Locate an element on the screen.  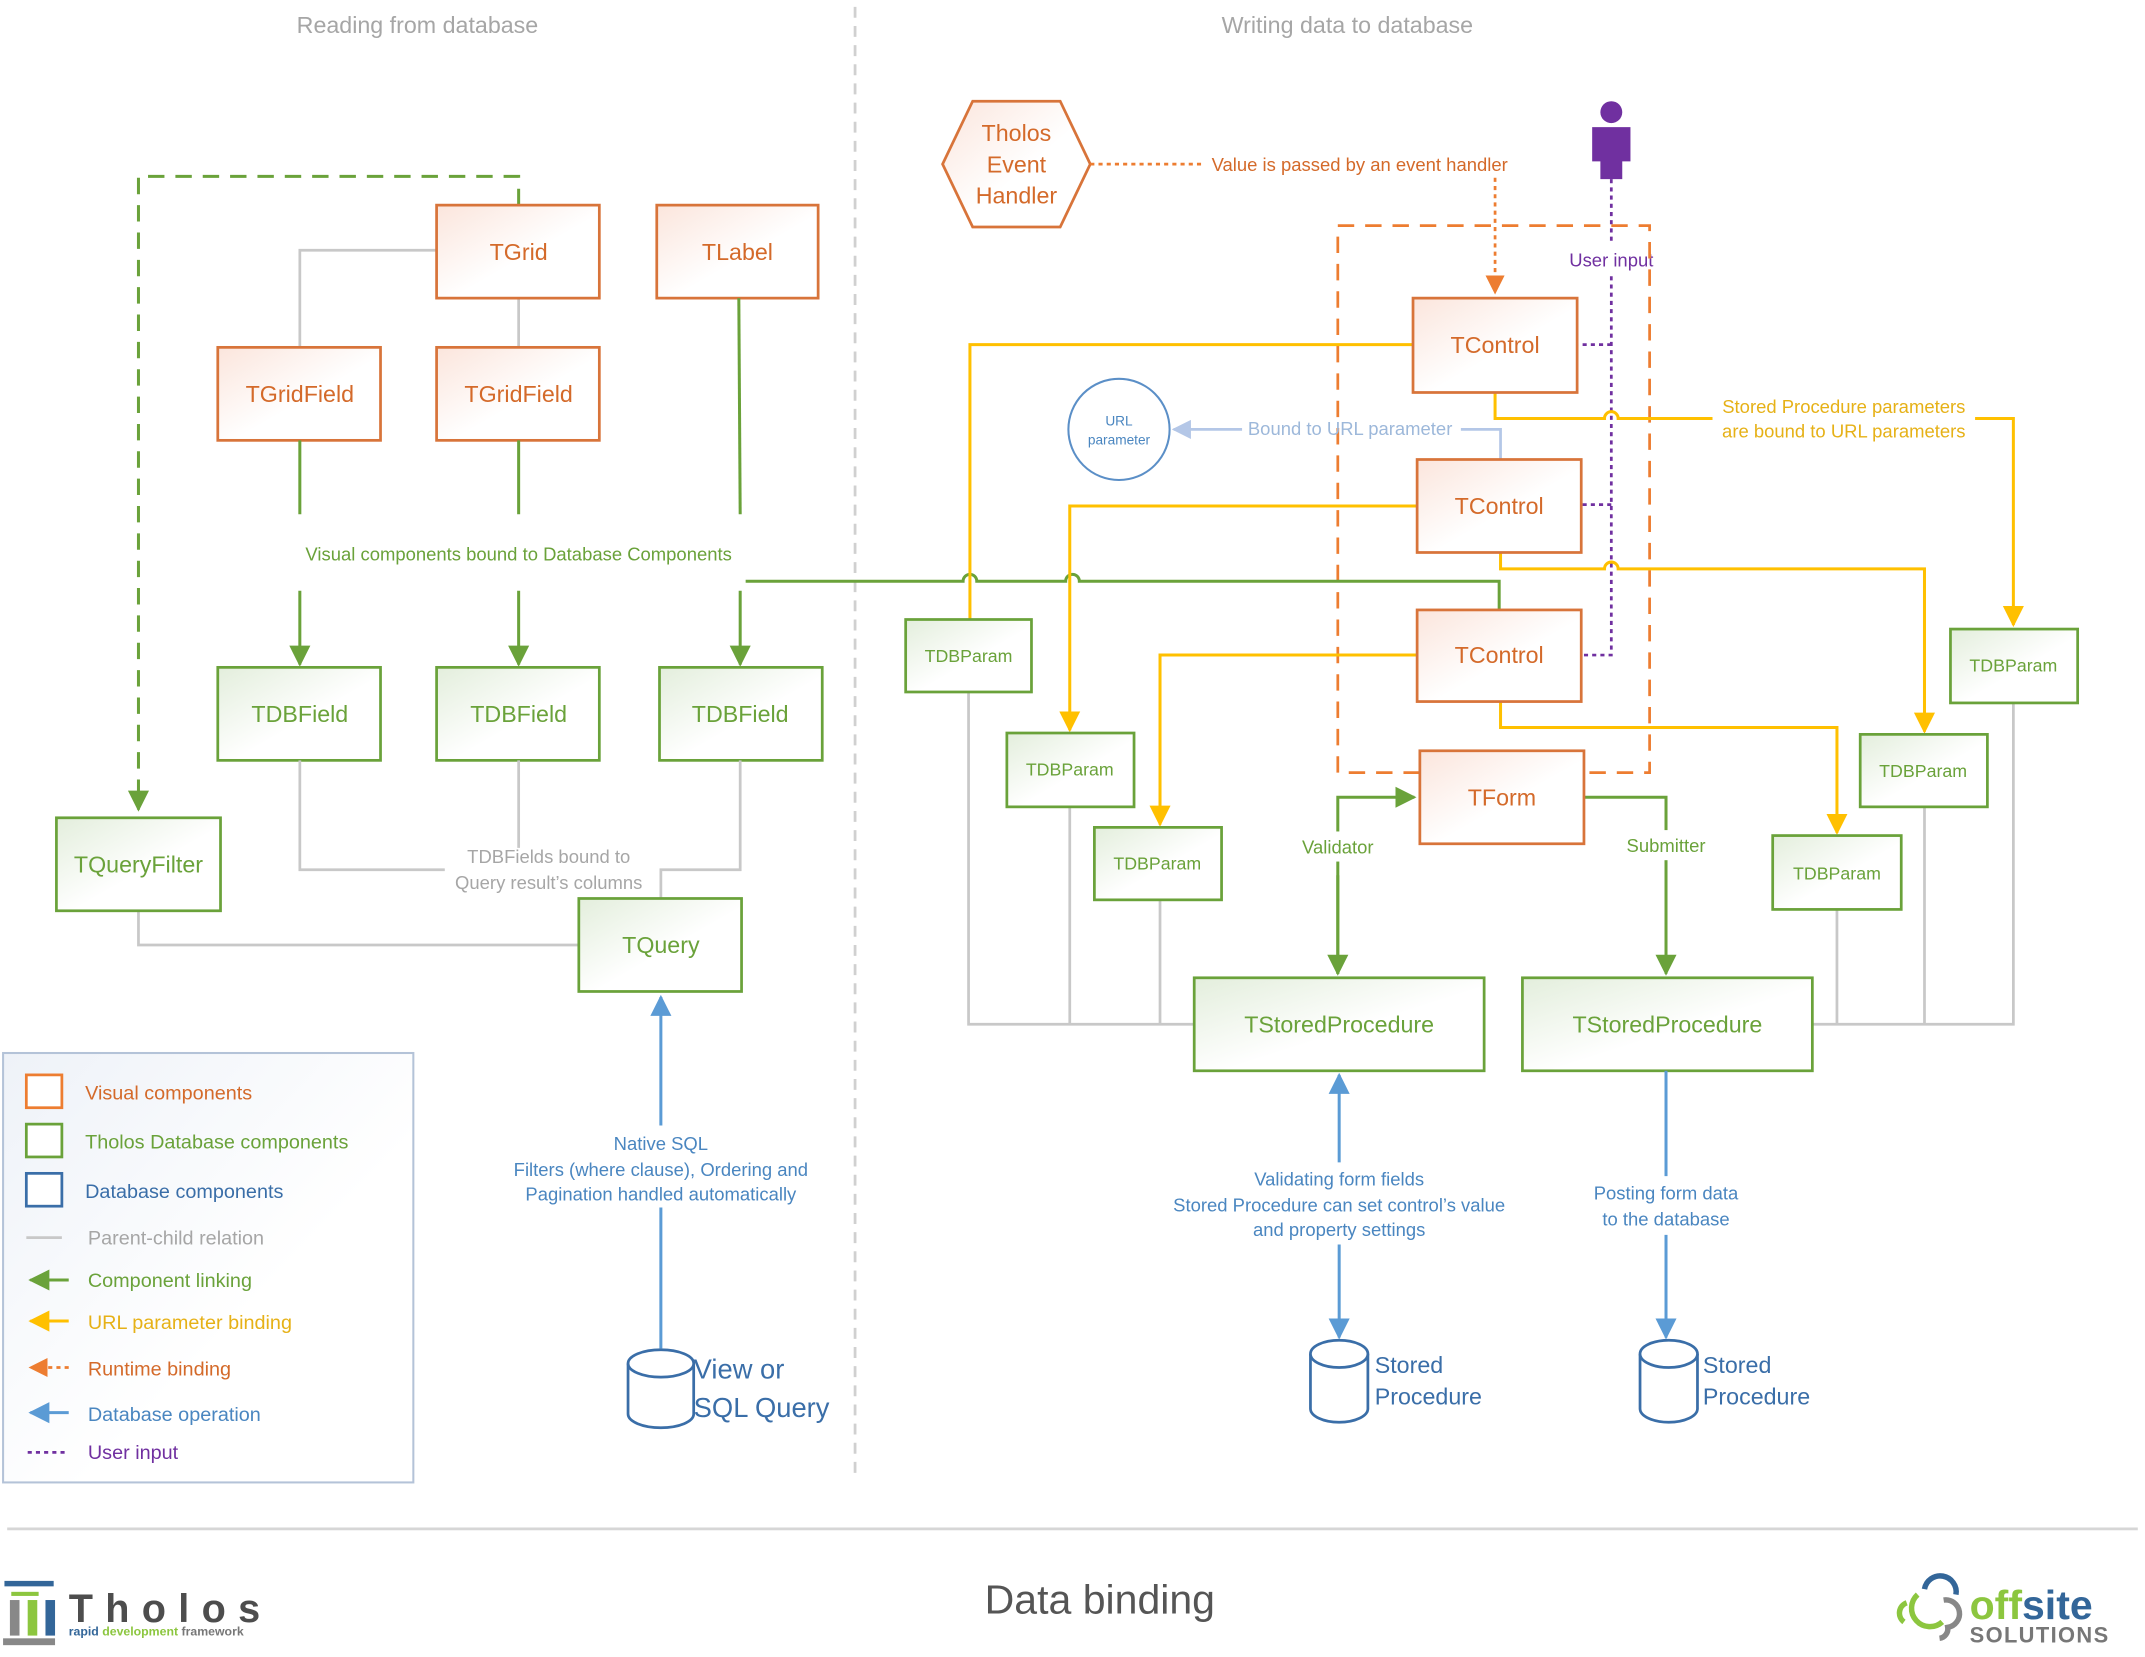
bound-url-line is located at coordinates (1481, 444).